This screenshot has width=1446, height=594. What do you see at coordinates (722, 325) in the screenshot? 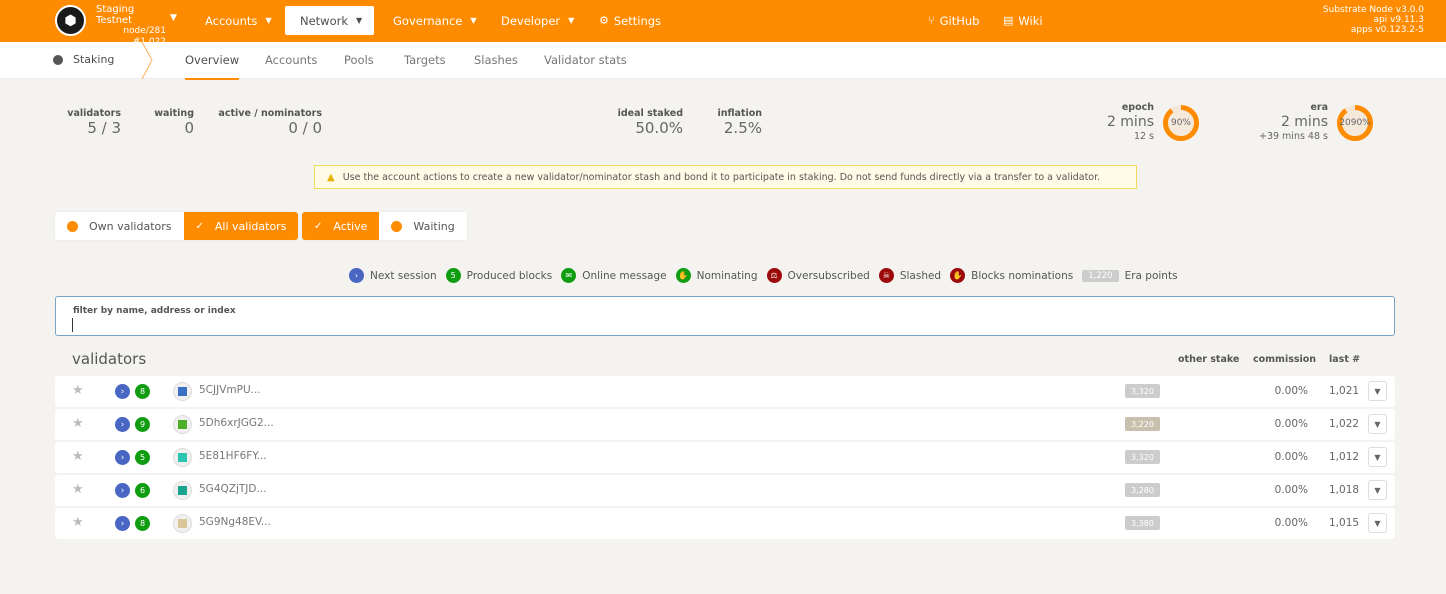
I see `filter-input` at bounding box center [722, 325].